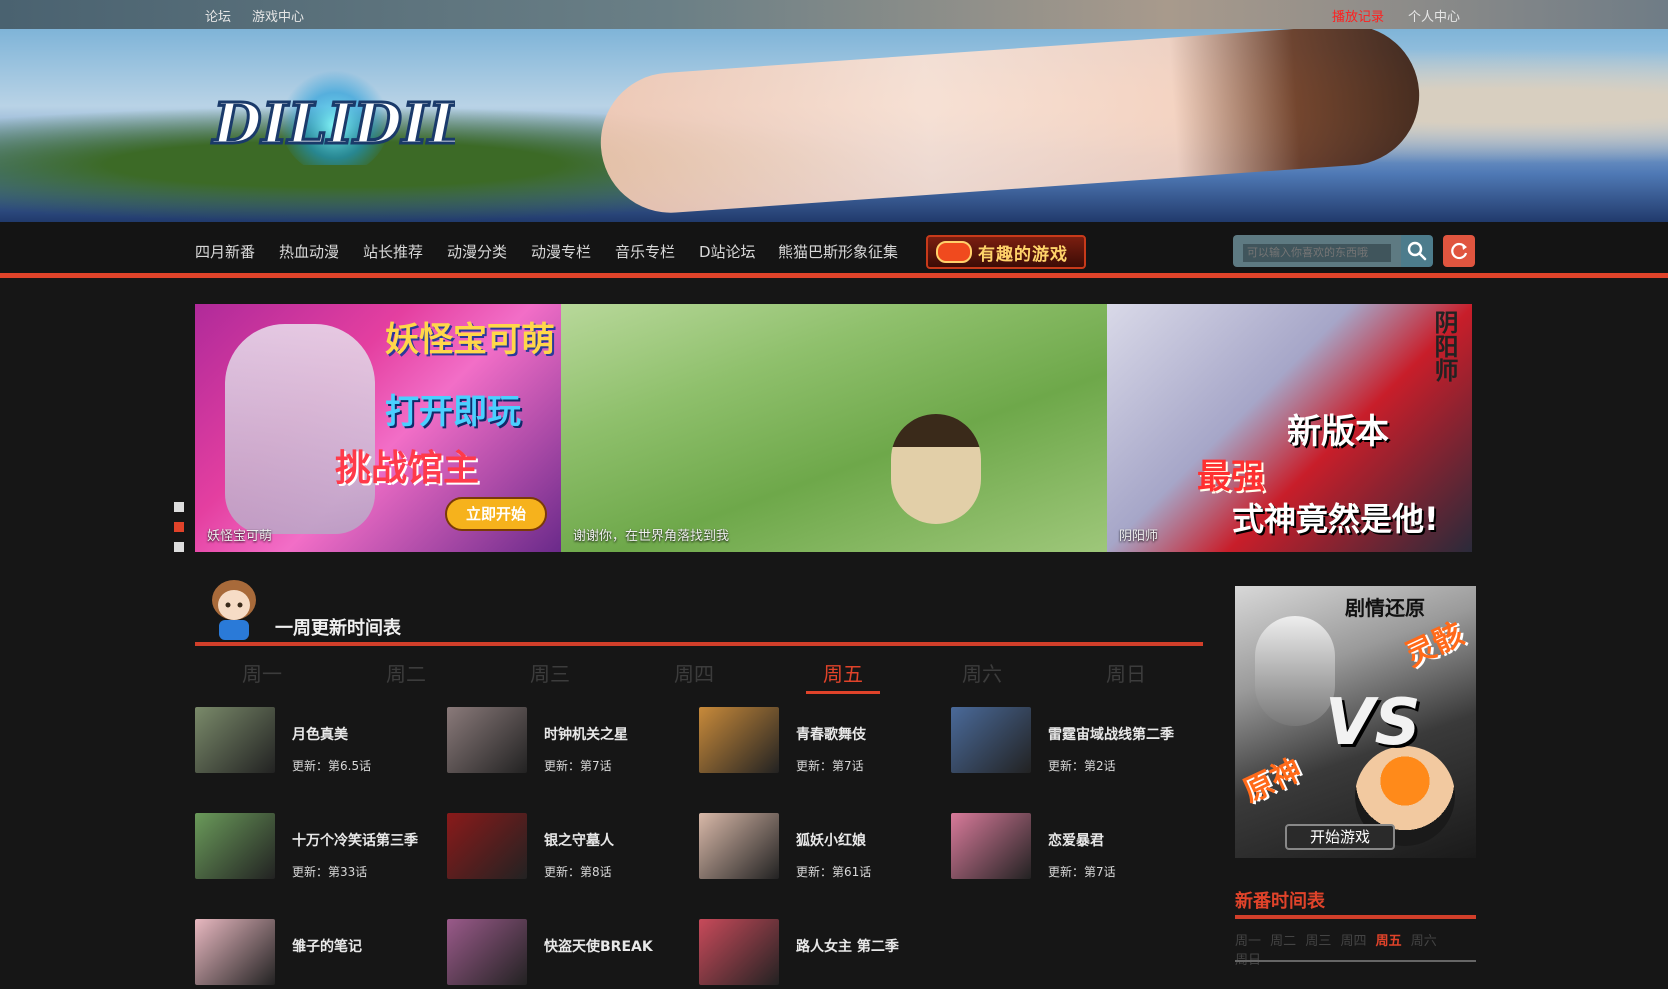 Image resolution: width=1668 pixels, height=989 pixels. What do you see at coordinates (1434, 15) in the screenshot?
I see `user-center-link: 个人中心` at bounding box center [1434, 15].